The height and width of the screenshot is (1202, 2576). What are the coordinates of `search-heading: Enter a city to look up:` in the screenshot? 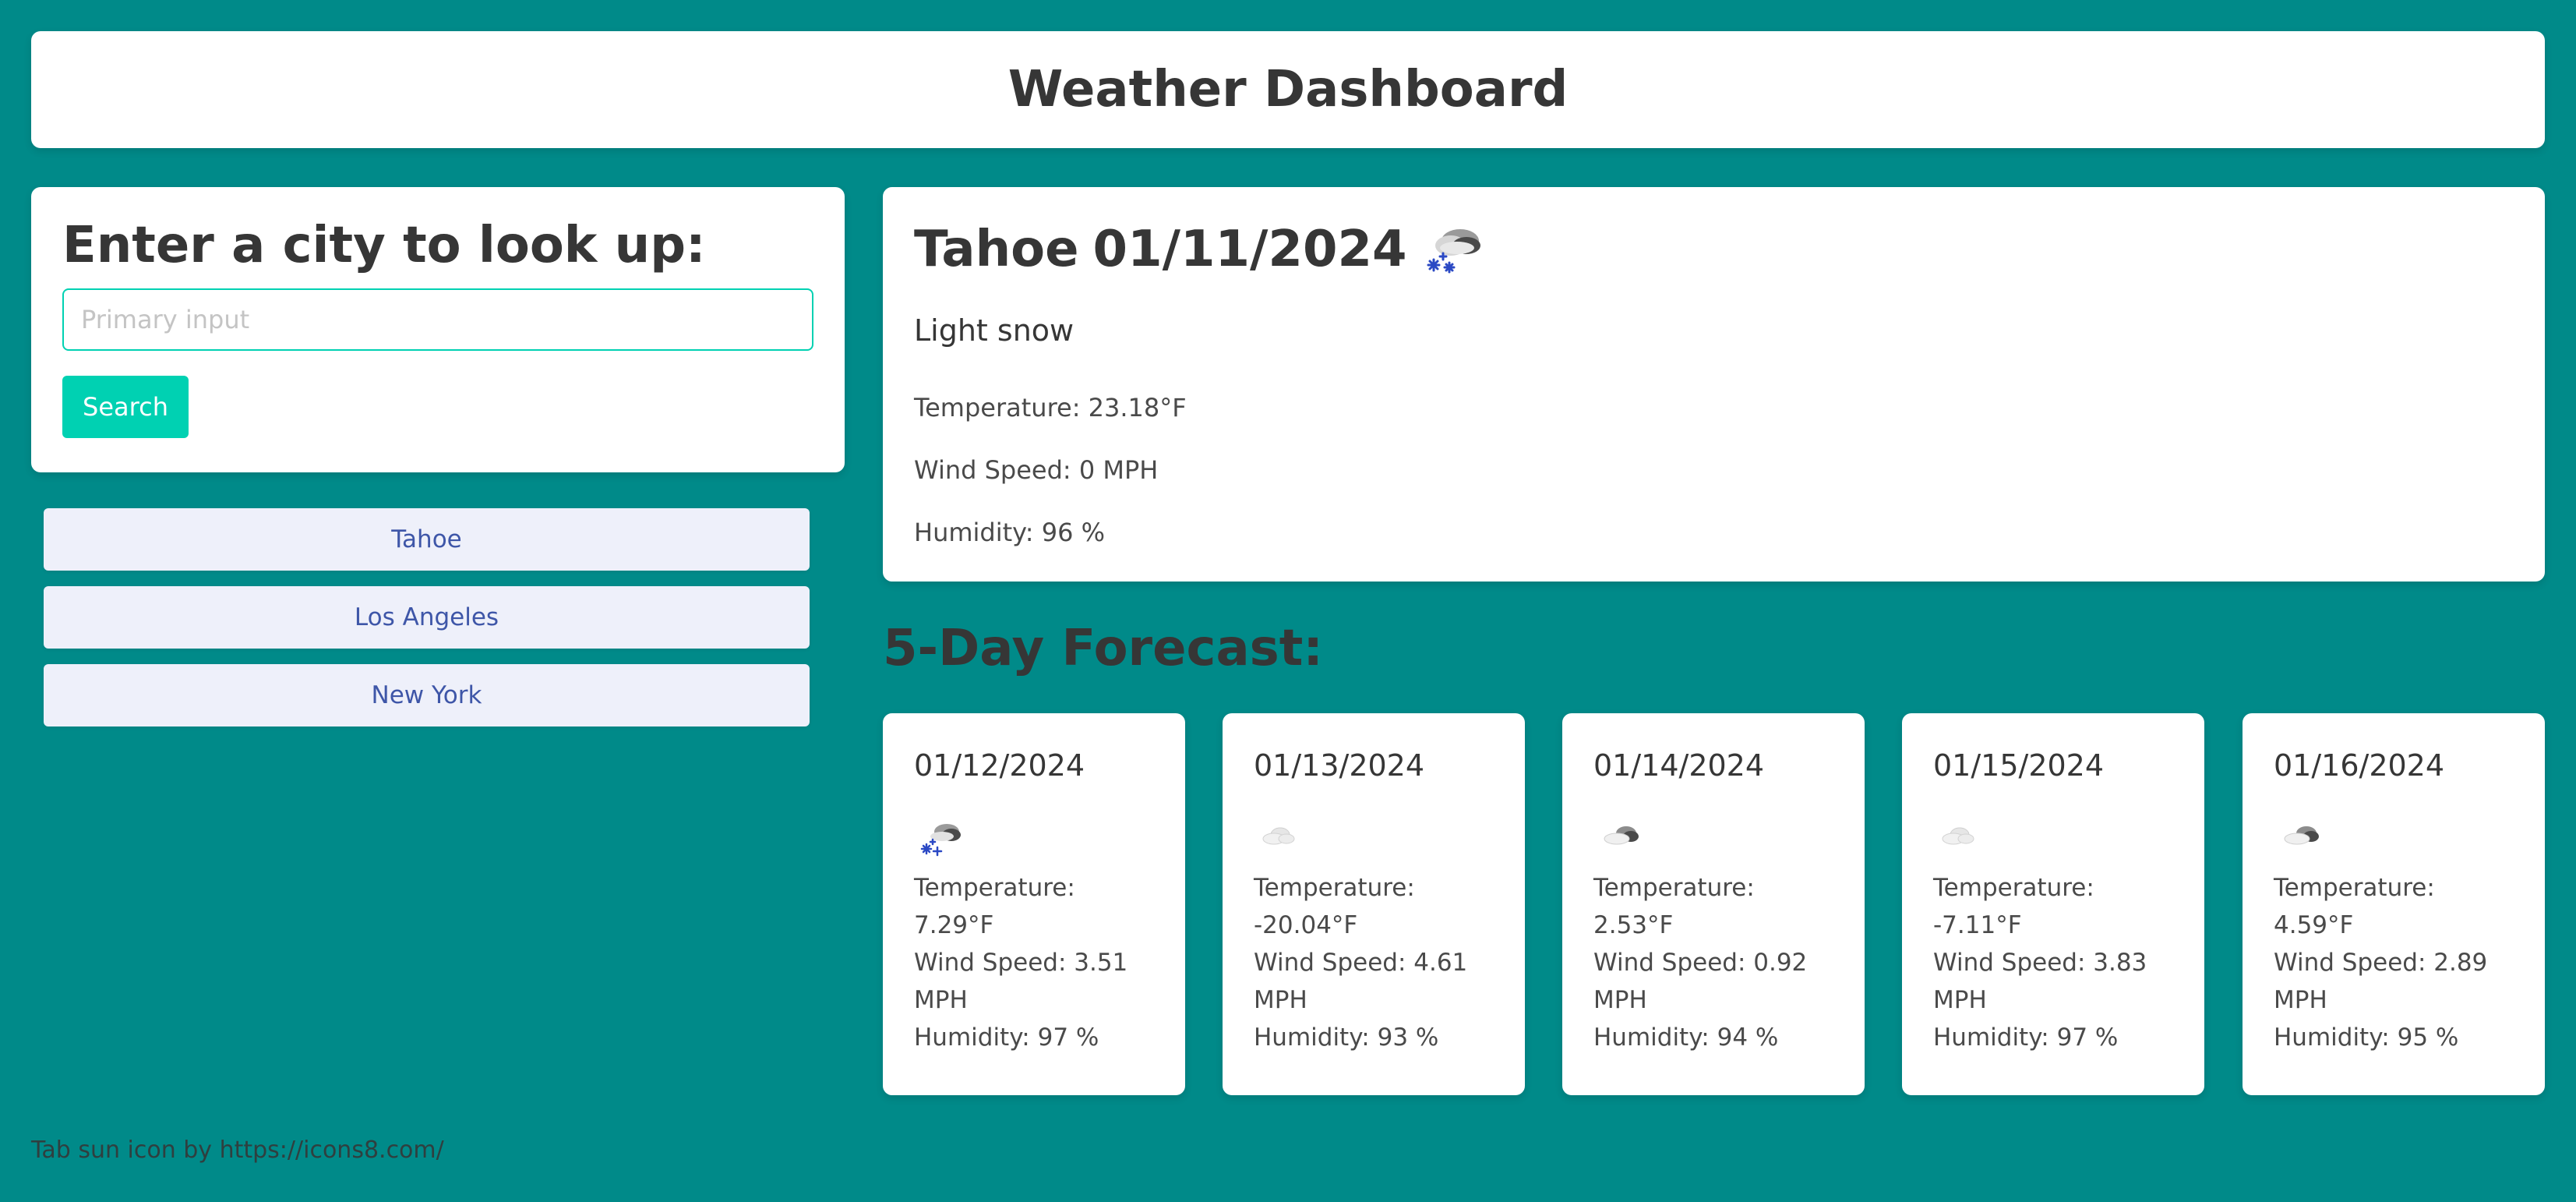 It's located at (384, 245).